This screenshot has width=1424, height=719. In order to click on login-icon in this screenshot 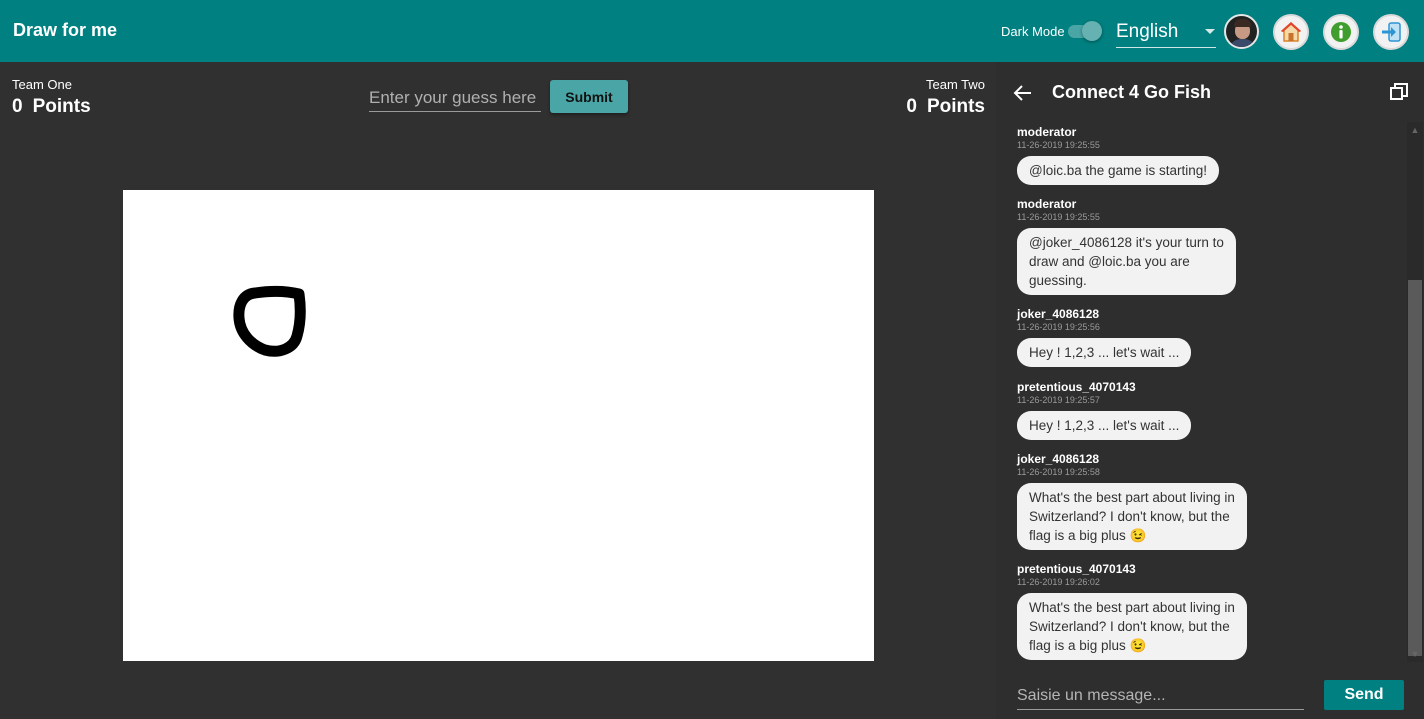, I will do `click(1391, 32)`.